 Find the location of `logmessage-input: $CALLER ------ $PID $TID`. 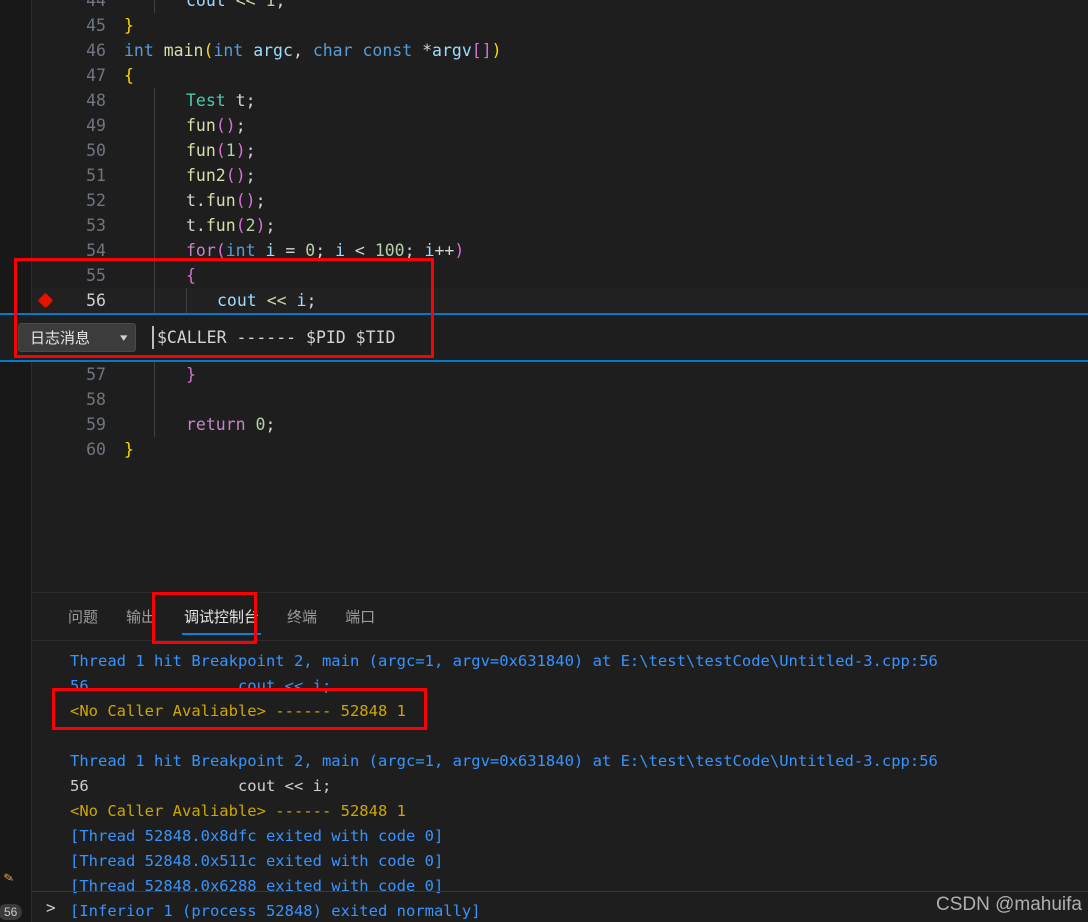

logmessage-input: $CALLER ------ $PID $TID is located at coordinates (620, 337).